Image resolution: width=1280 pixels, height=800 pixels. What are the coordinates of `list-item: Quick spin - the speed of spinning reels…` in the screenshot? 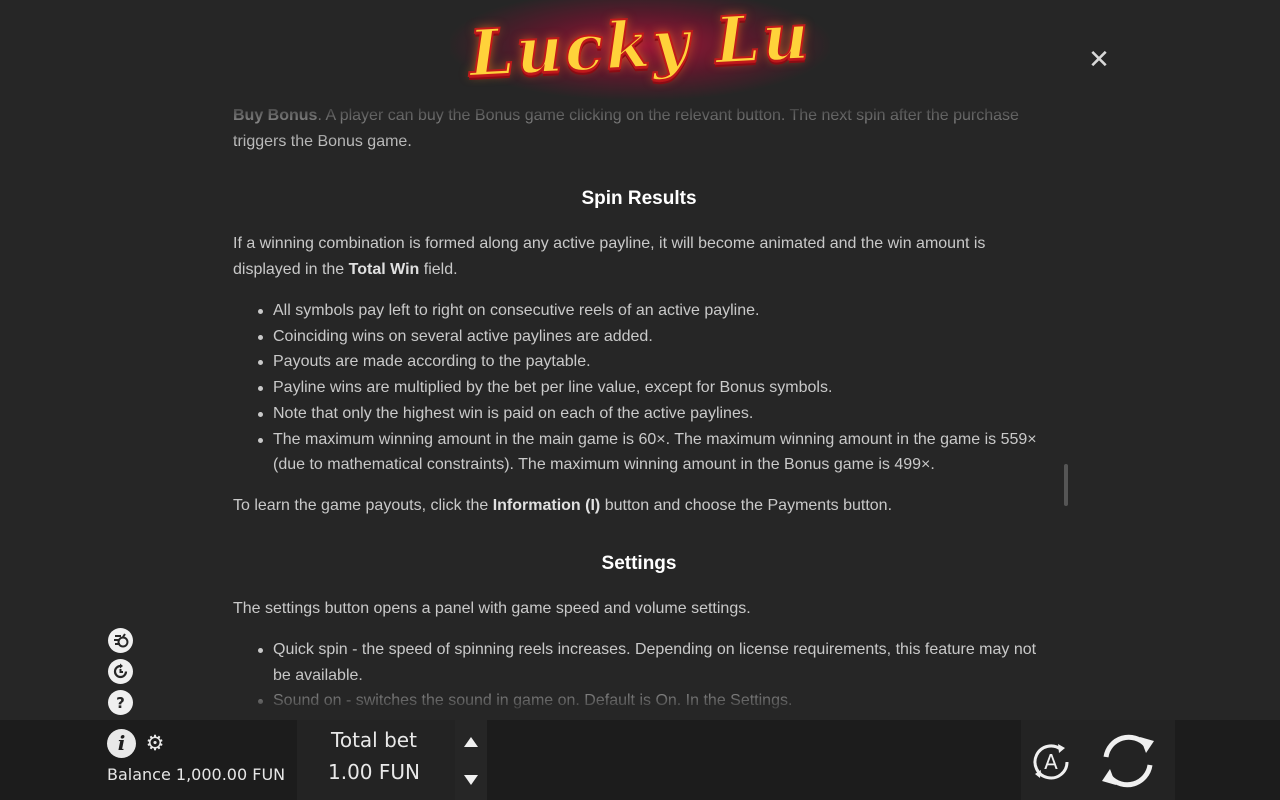 It's located at (651, 662).